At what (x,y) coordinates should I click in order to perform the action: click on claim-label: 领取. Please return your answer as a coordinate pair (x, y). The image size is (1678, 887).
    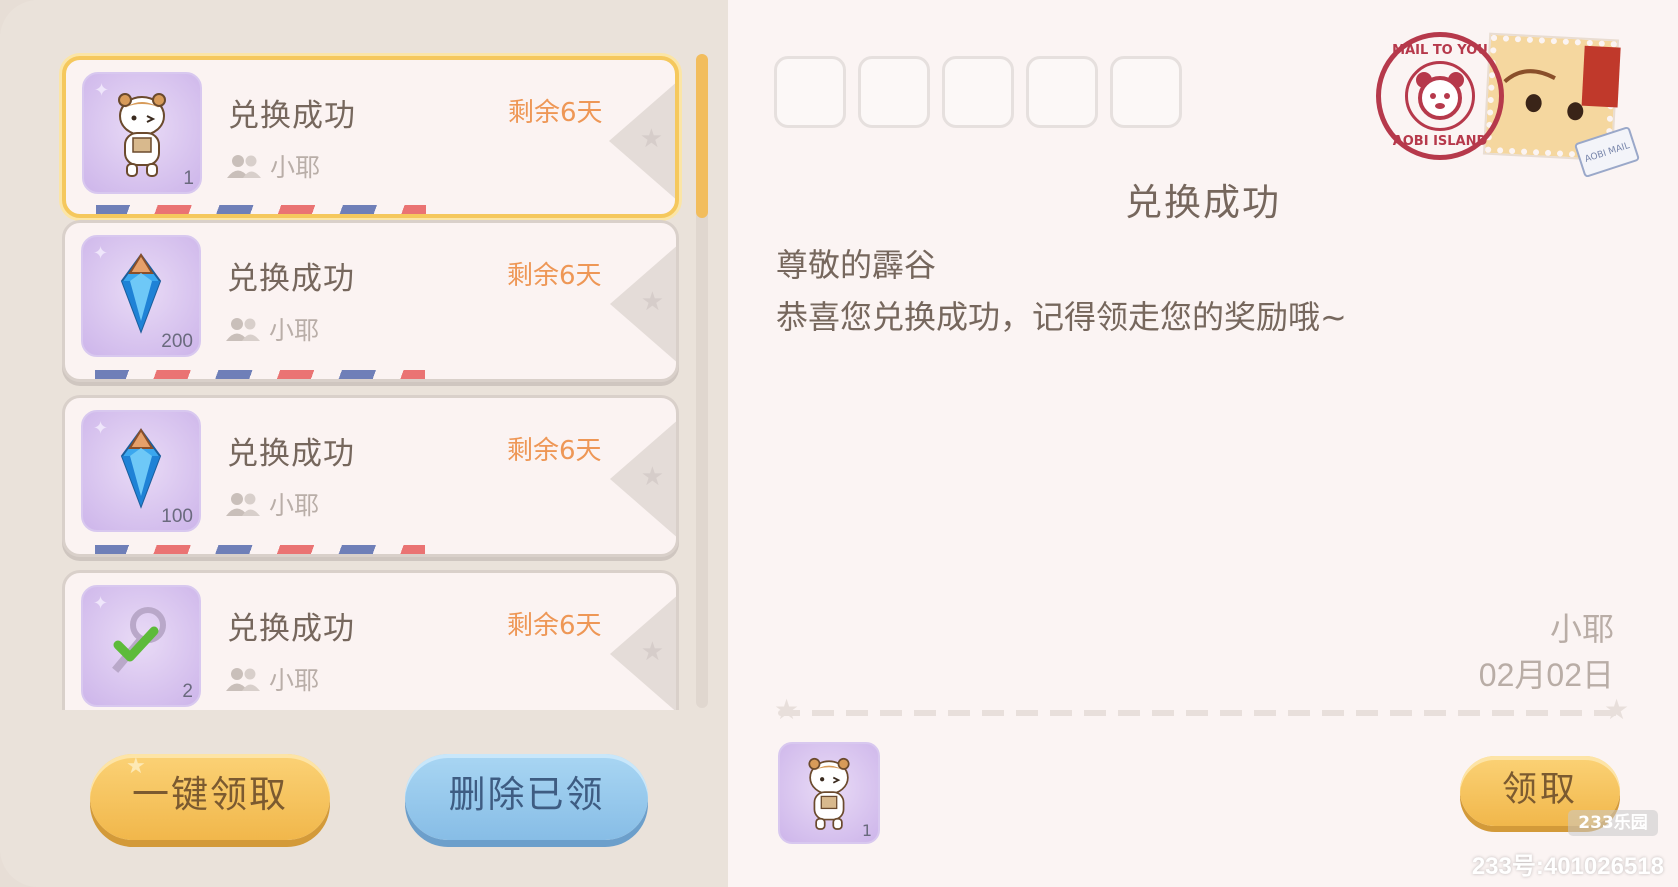
    Looking at the image, I should click on (1539, 790).